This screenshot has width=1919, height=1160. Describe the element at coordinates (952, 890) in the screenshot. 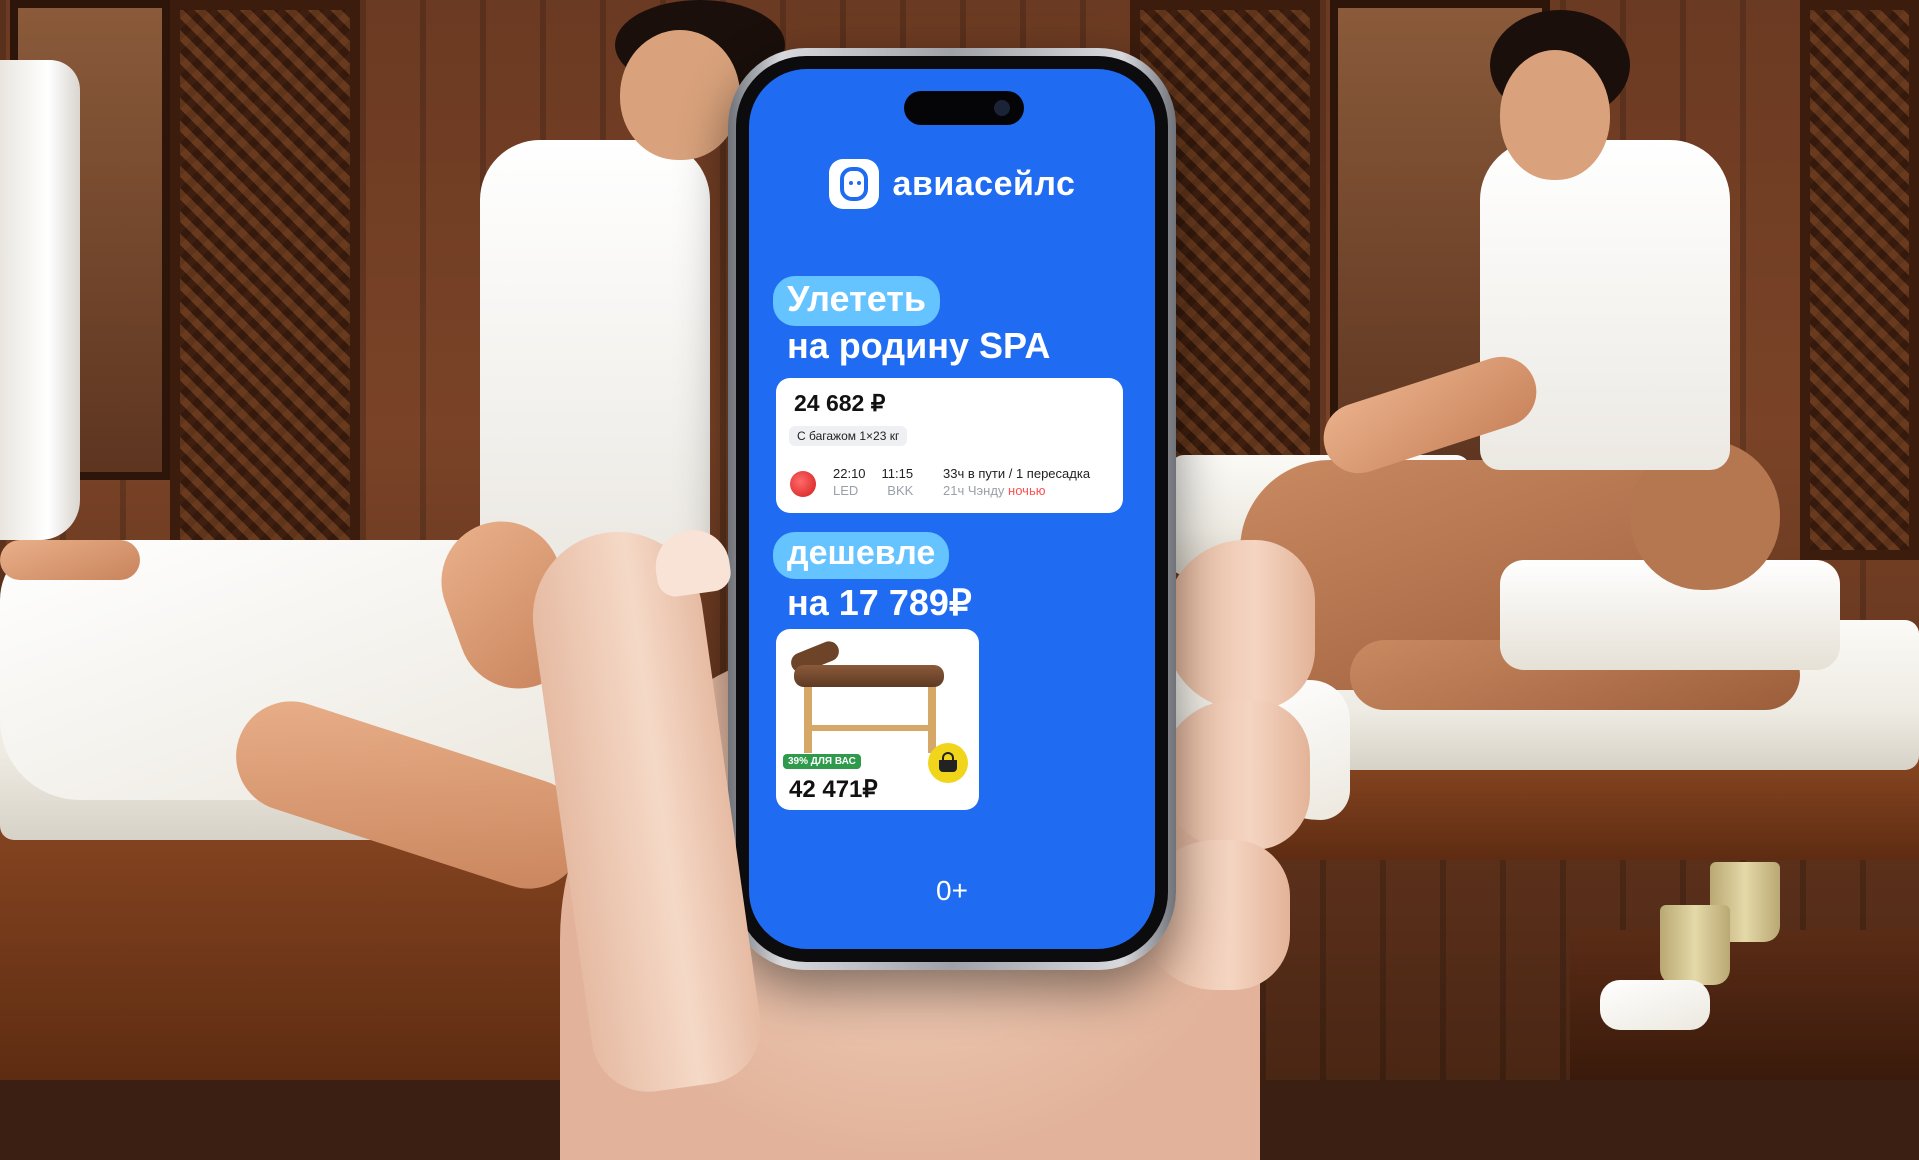

I see `age-rating: 0+` at that location.